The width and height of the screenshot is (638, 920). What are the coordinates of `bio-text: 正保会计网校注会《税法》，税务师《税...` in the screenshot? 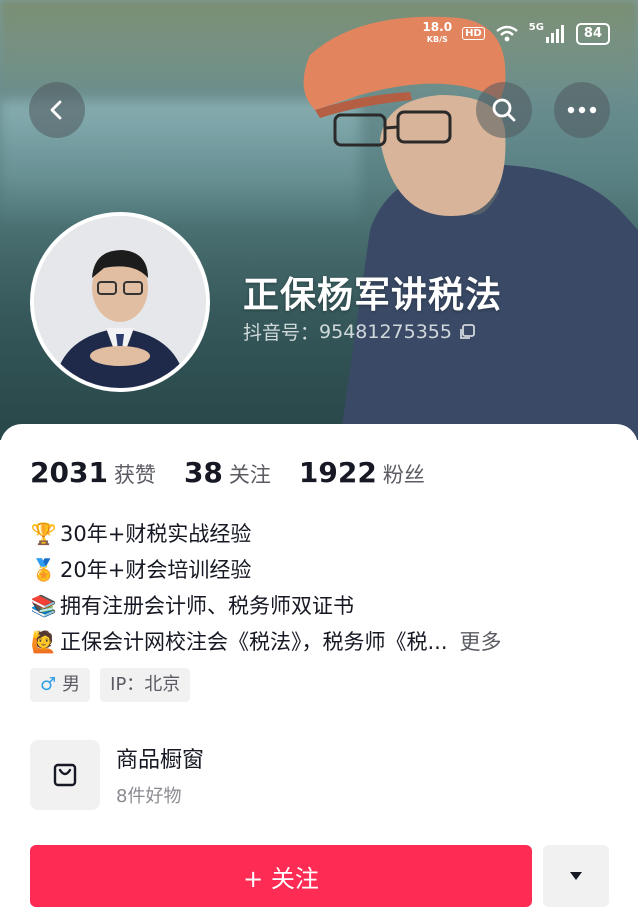 It's located at (254, 642).